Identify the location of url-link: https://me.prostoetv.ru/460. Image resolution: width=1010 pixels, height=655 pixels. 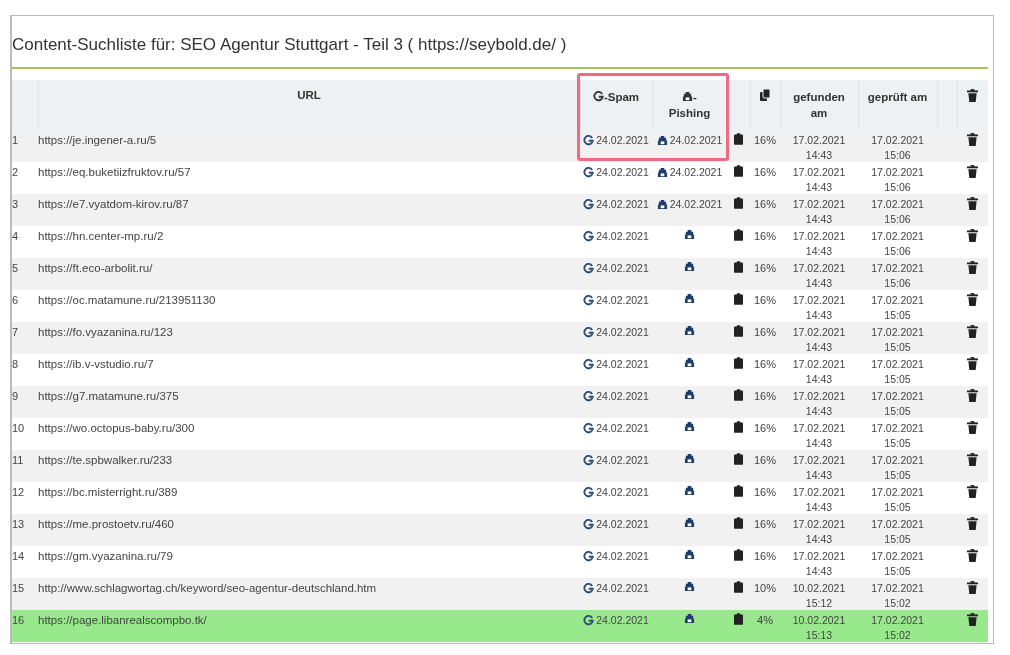
(106, 524).